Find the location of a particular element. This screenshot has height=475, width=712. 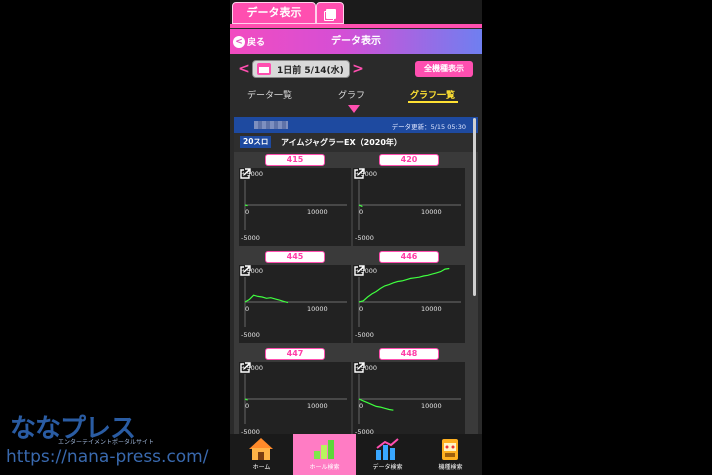

rate-badge: 20スロ is located at coordinates (256, 142).